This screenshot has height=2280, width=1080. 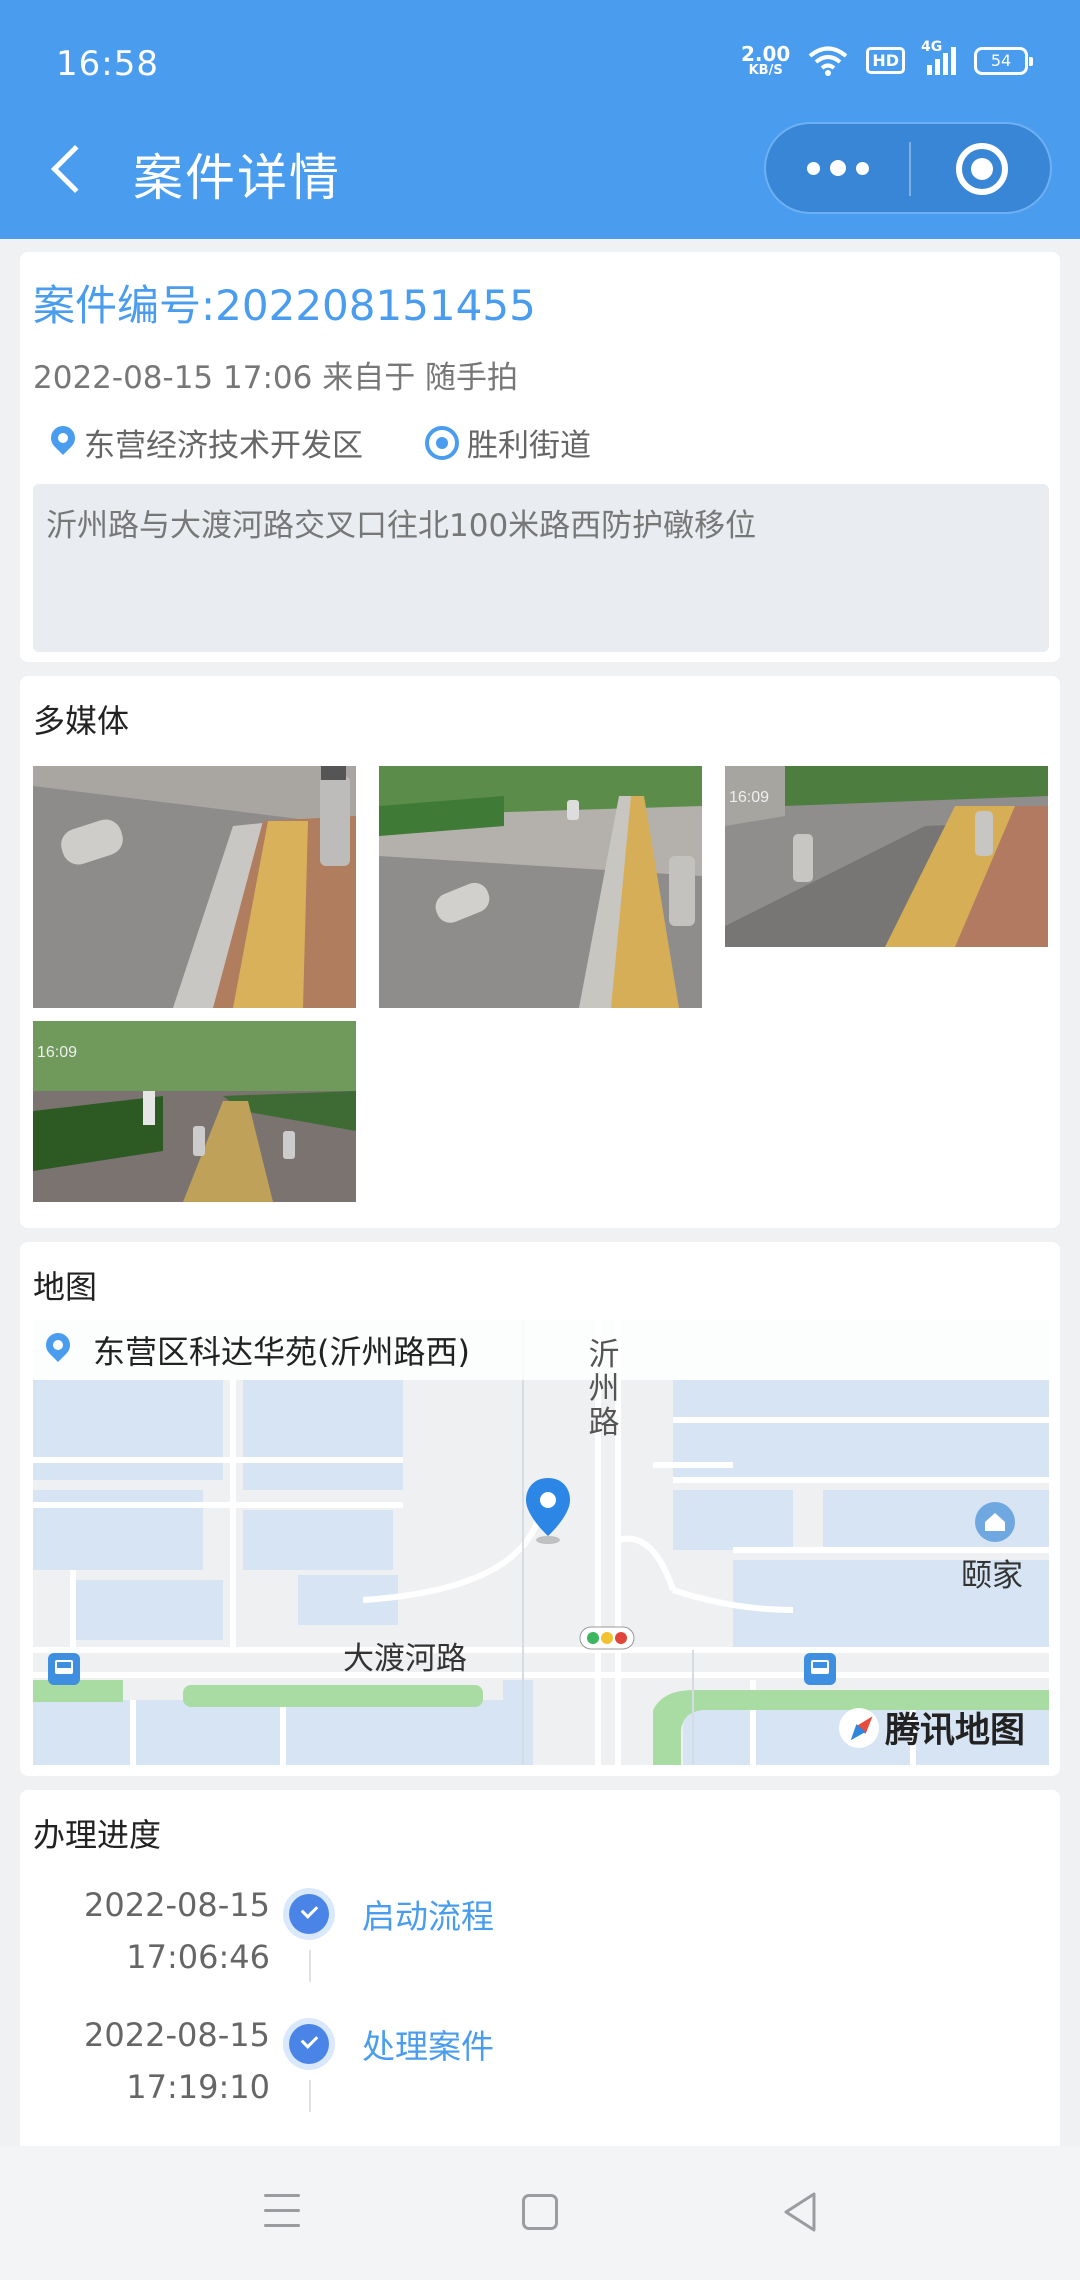 I want to click on map-address: 东营区科达华苑(沂州路西), so click(x=281, y=1352).